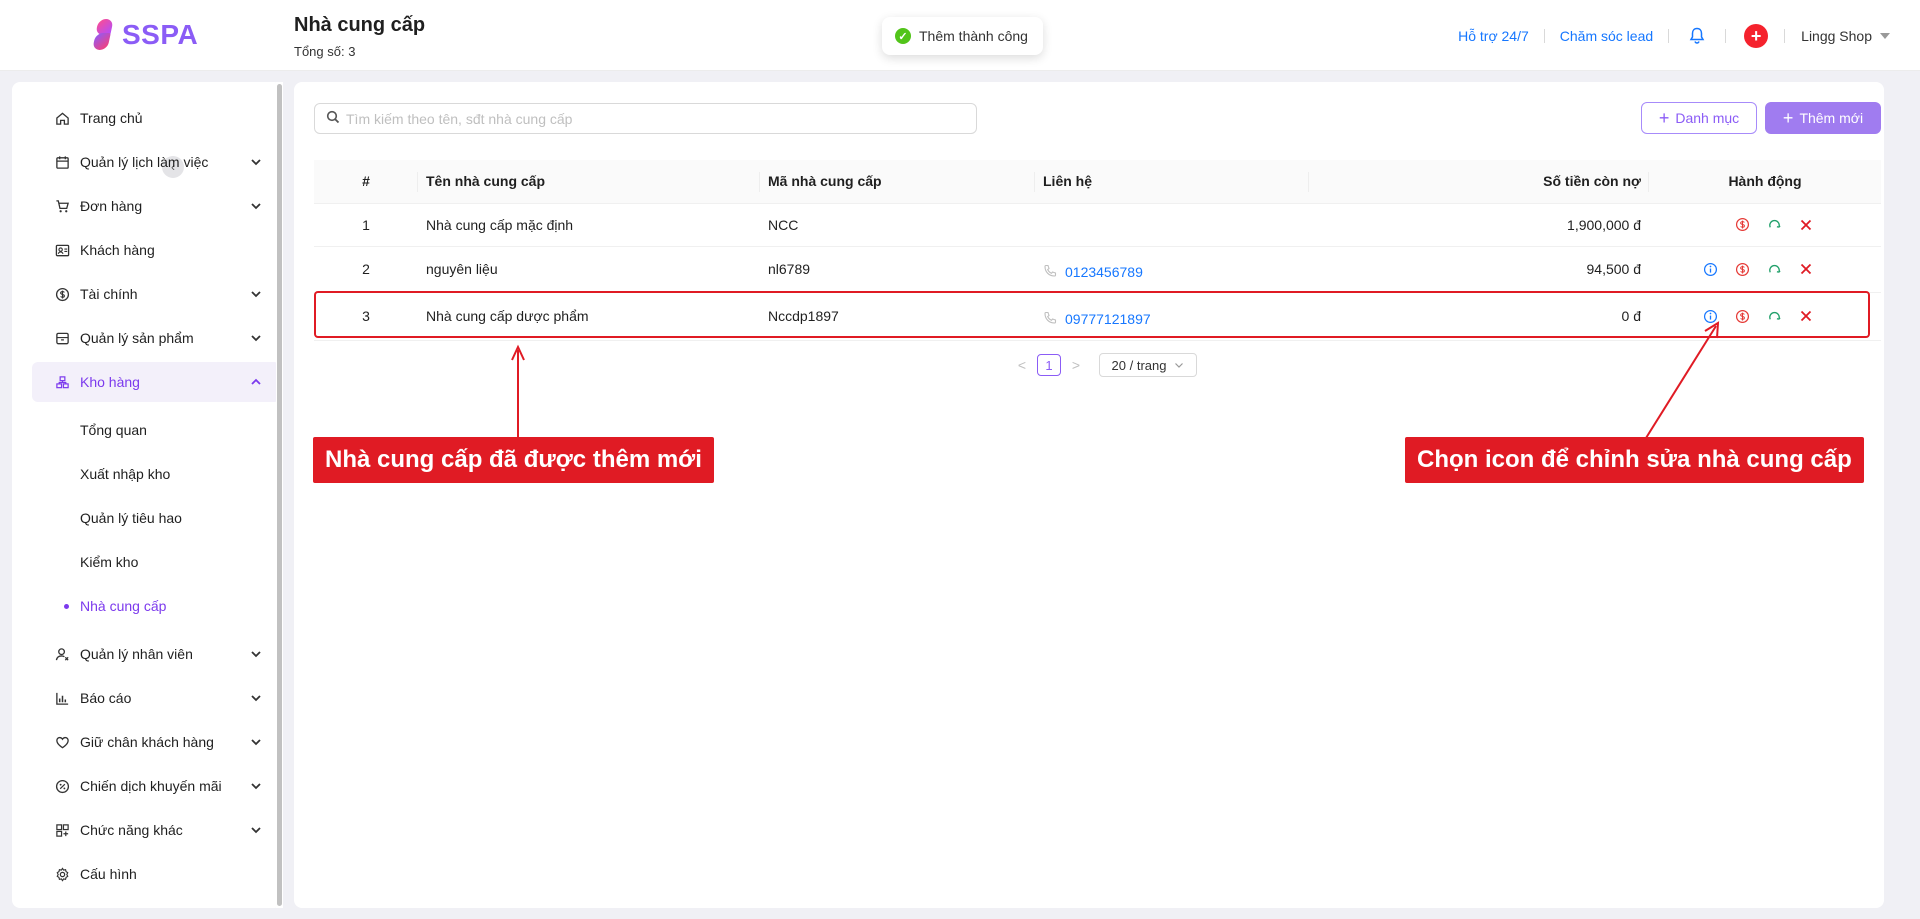 The image size is (1920, 919). What do you see at coordinates (1765, 182) in the screenshot?
I see `column-header-actions: Hành động` at bounding box center [1765, 182].